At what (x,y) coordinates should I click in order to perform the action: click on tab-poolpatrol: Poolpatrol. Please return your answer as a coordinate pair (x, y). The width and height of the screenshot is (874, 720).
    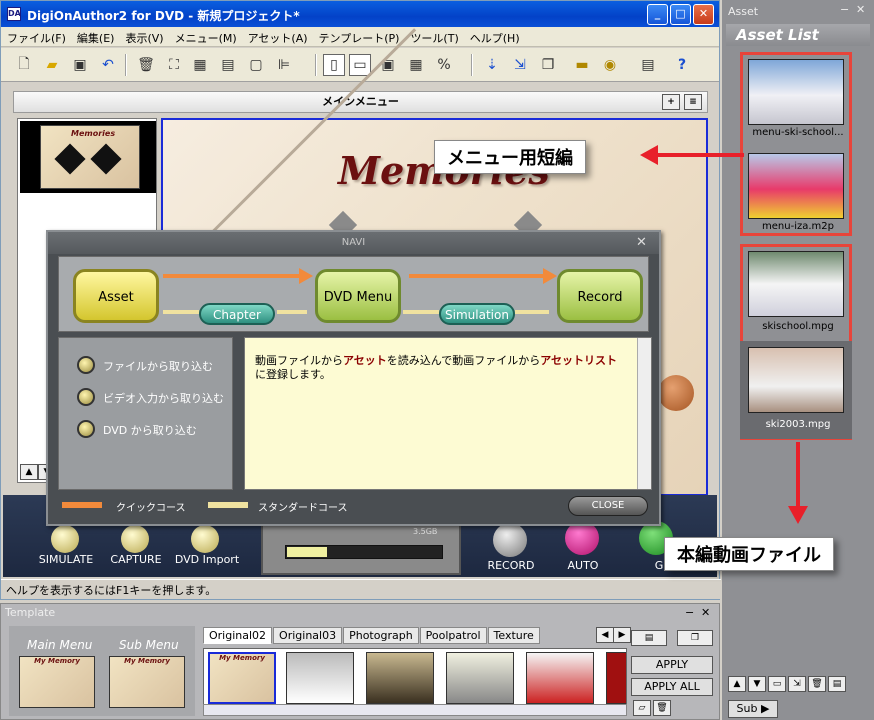
    Looking at the image, I should click on (453, 635).